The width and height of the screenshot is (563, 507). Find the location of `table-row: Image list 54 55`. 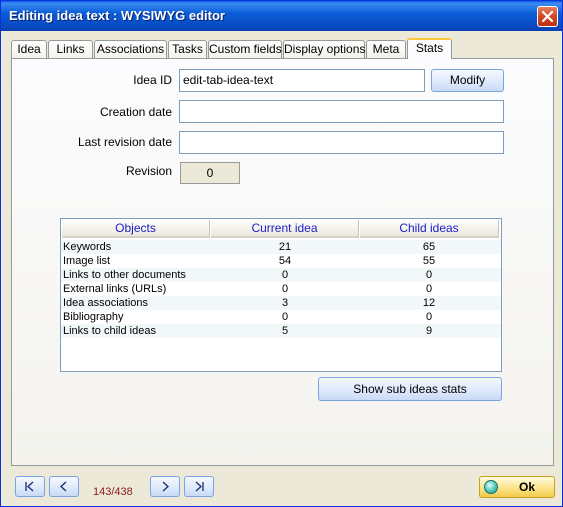

table-row: Image list 54 55 is located at coordinates (281, 261).